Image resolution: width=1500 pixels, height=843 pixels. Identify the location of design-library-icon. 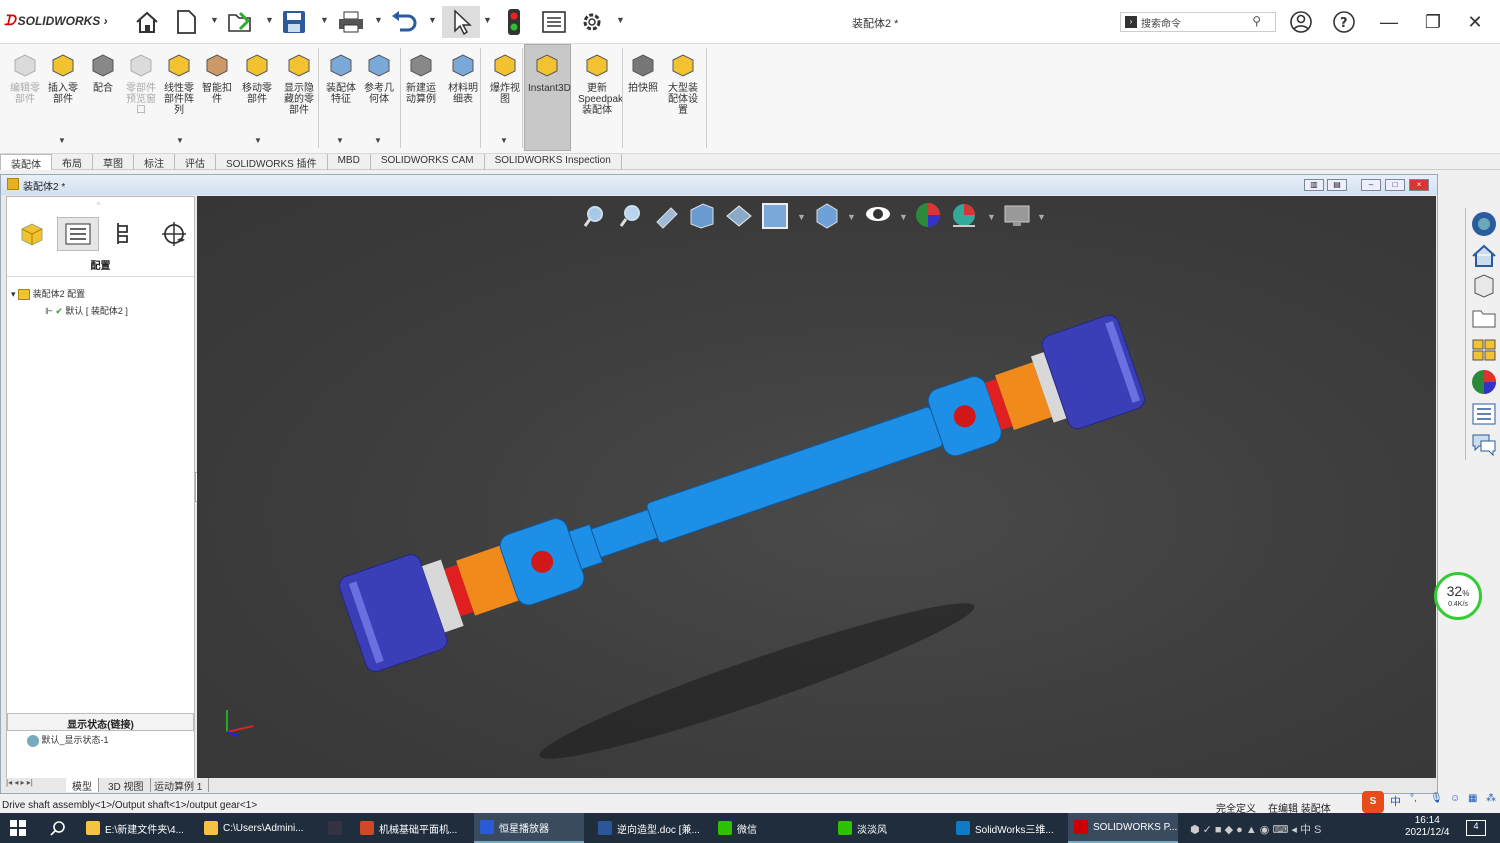
(1484, 286).